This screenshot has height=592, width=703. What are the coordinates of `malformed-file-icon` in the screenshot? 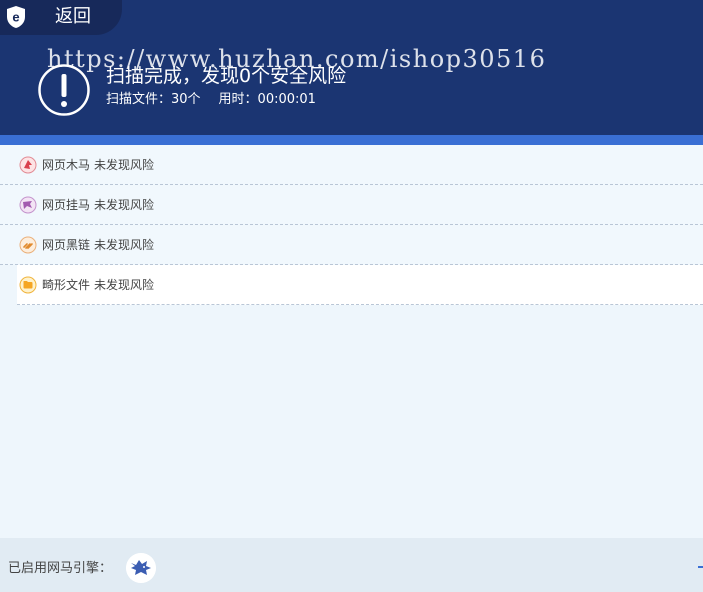 It's located at (28, 284).